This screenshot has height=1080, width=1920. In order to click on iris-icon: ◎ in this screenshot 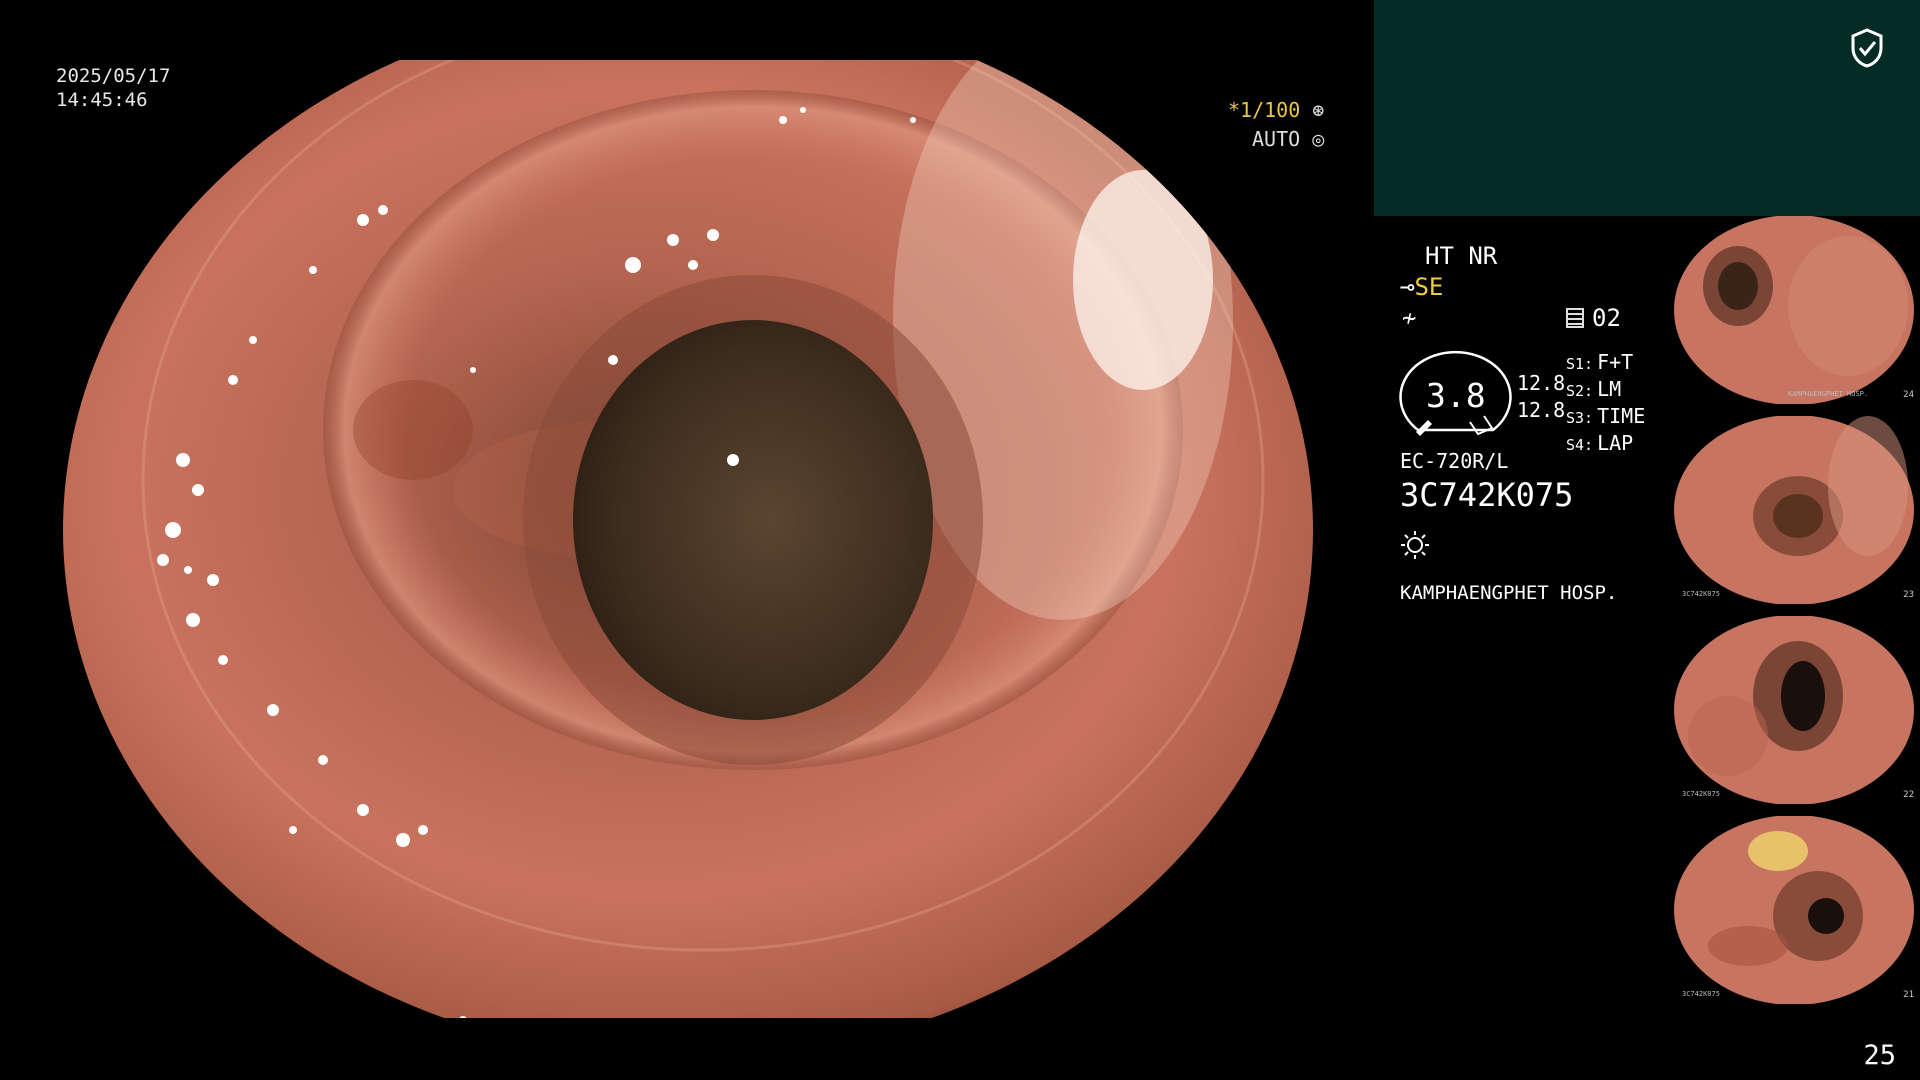, I will do `click(1318, 139)`.